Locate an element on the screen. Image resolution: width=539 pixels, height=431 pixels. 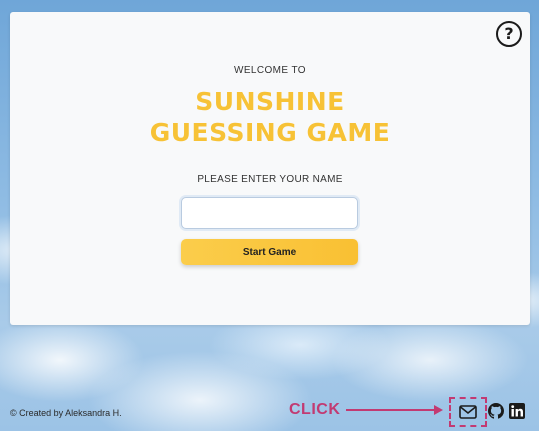
welcome-text: WELCOME TO is located at coordinates (270, 70).